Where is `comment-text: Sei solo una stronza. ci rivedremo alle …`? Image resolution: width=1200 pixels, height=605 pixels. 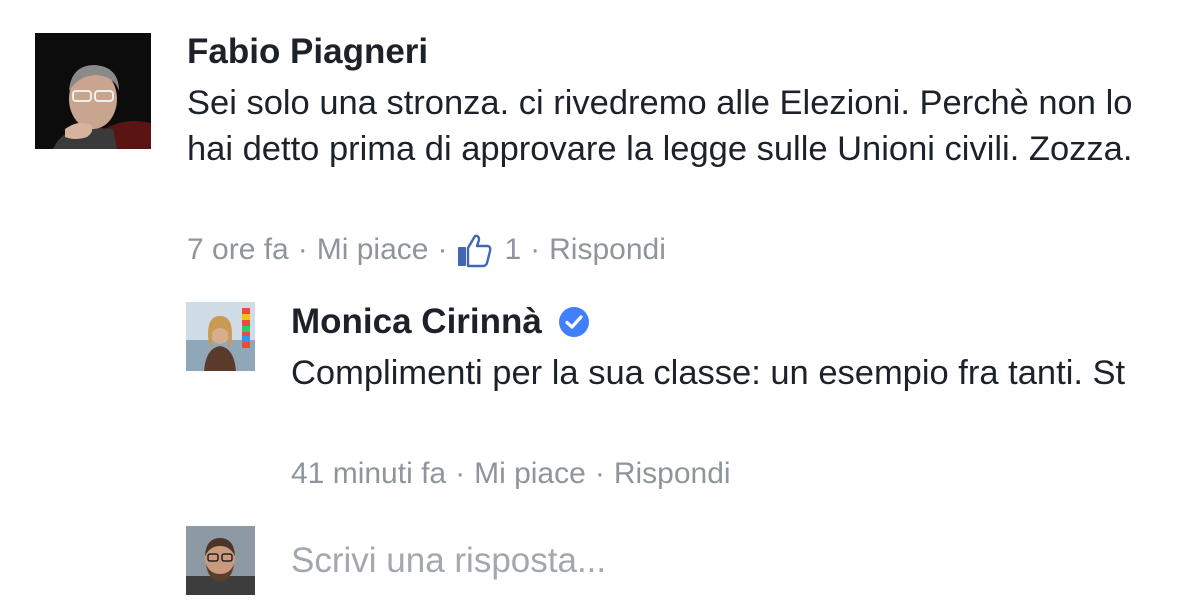
comment-text: Sei solo una stronza. ci rivedremo alle … is located at coordinates (660, 126).